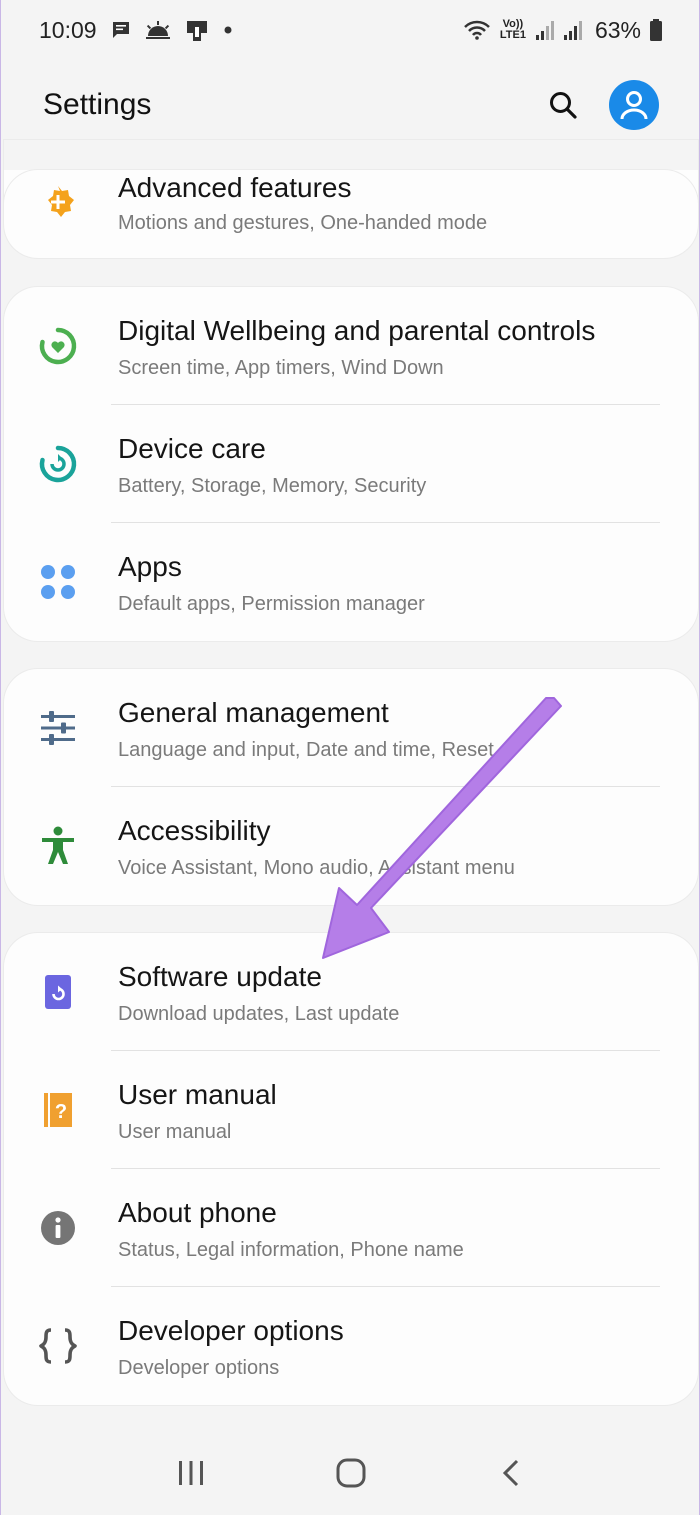  I want to click on digital-wellbeing-icon, so click(58, 346).